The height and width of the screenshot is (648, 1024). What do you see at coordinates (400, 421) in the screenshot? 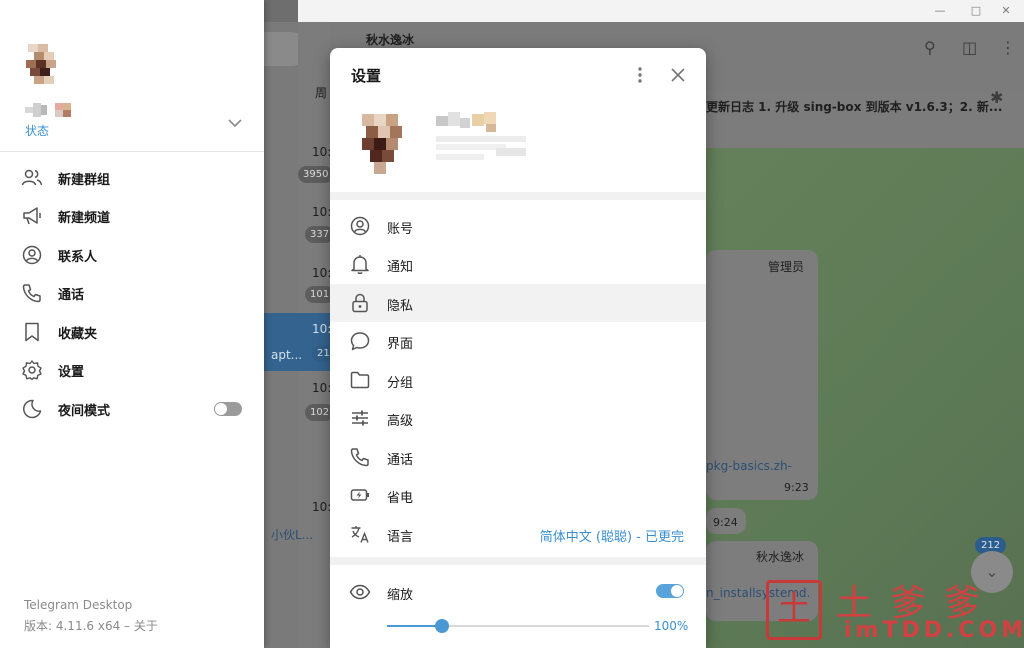
I see `settings-item-label: 高级` at bounding box center [400, 421].